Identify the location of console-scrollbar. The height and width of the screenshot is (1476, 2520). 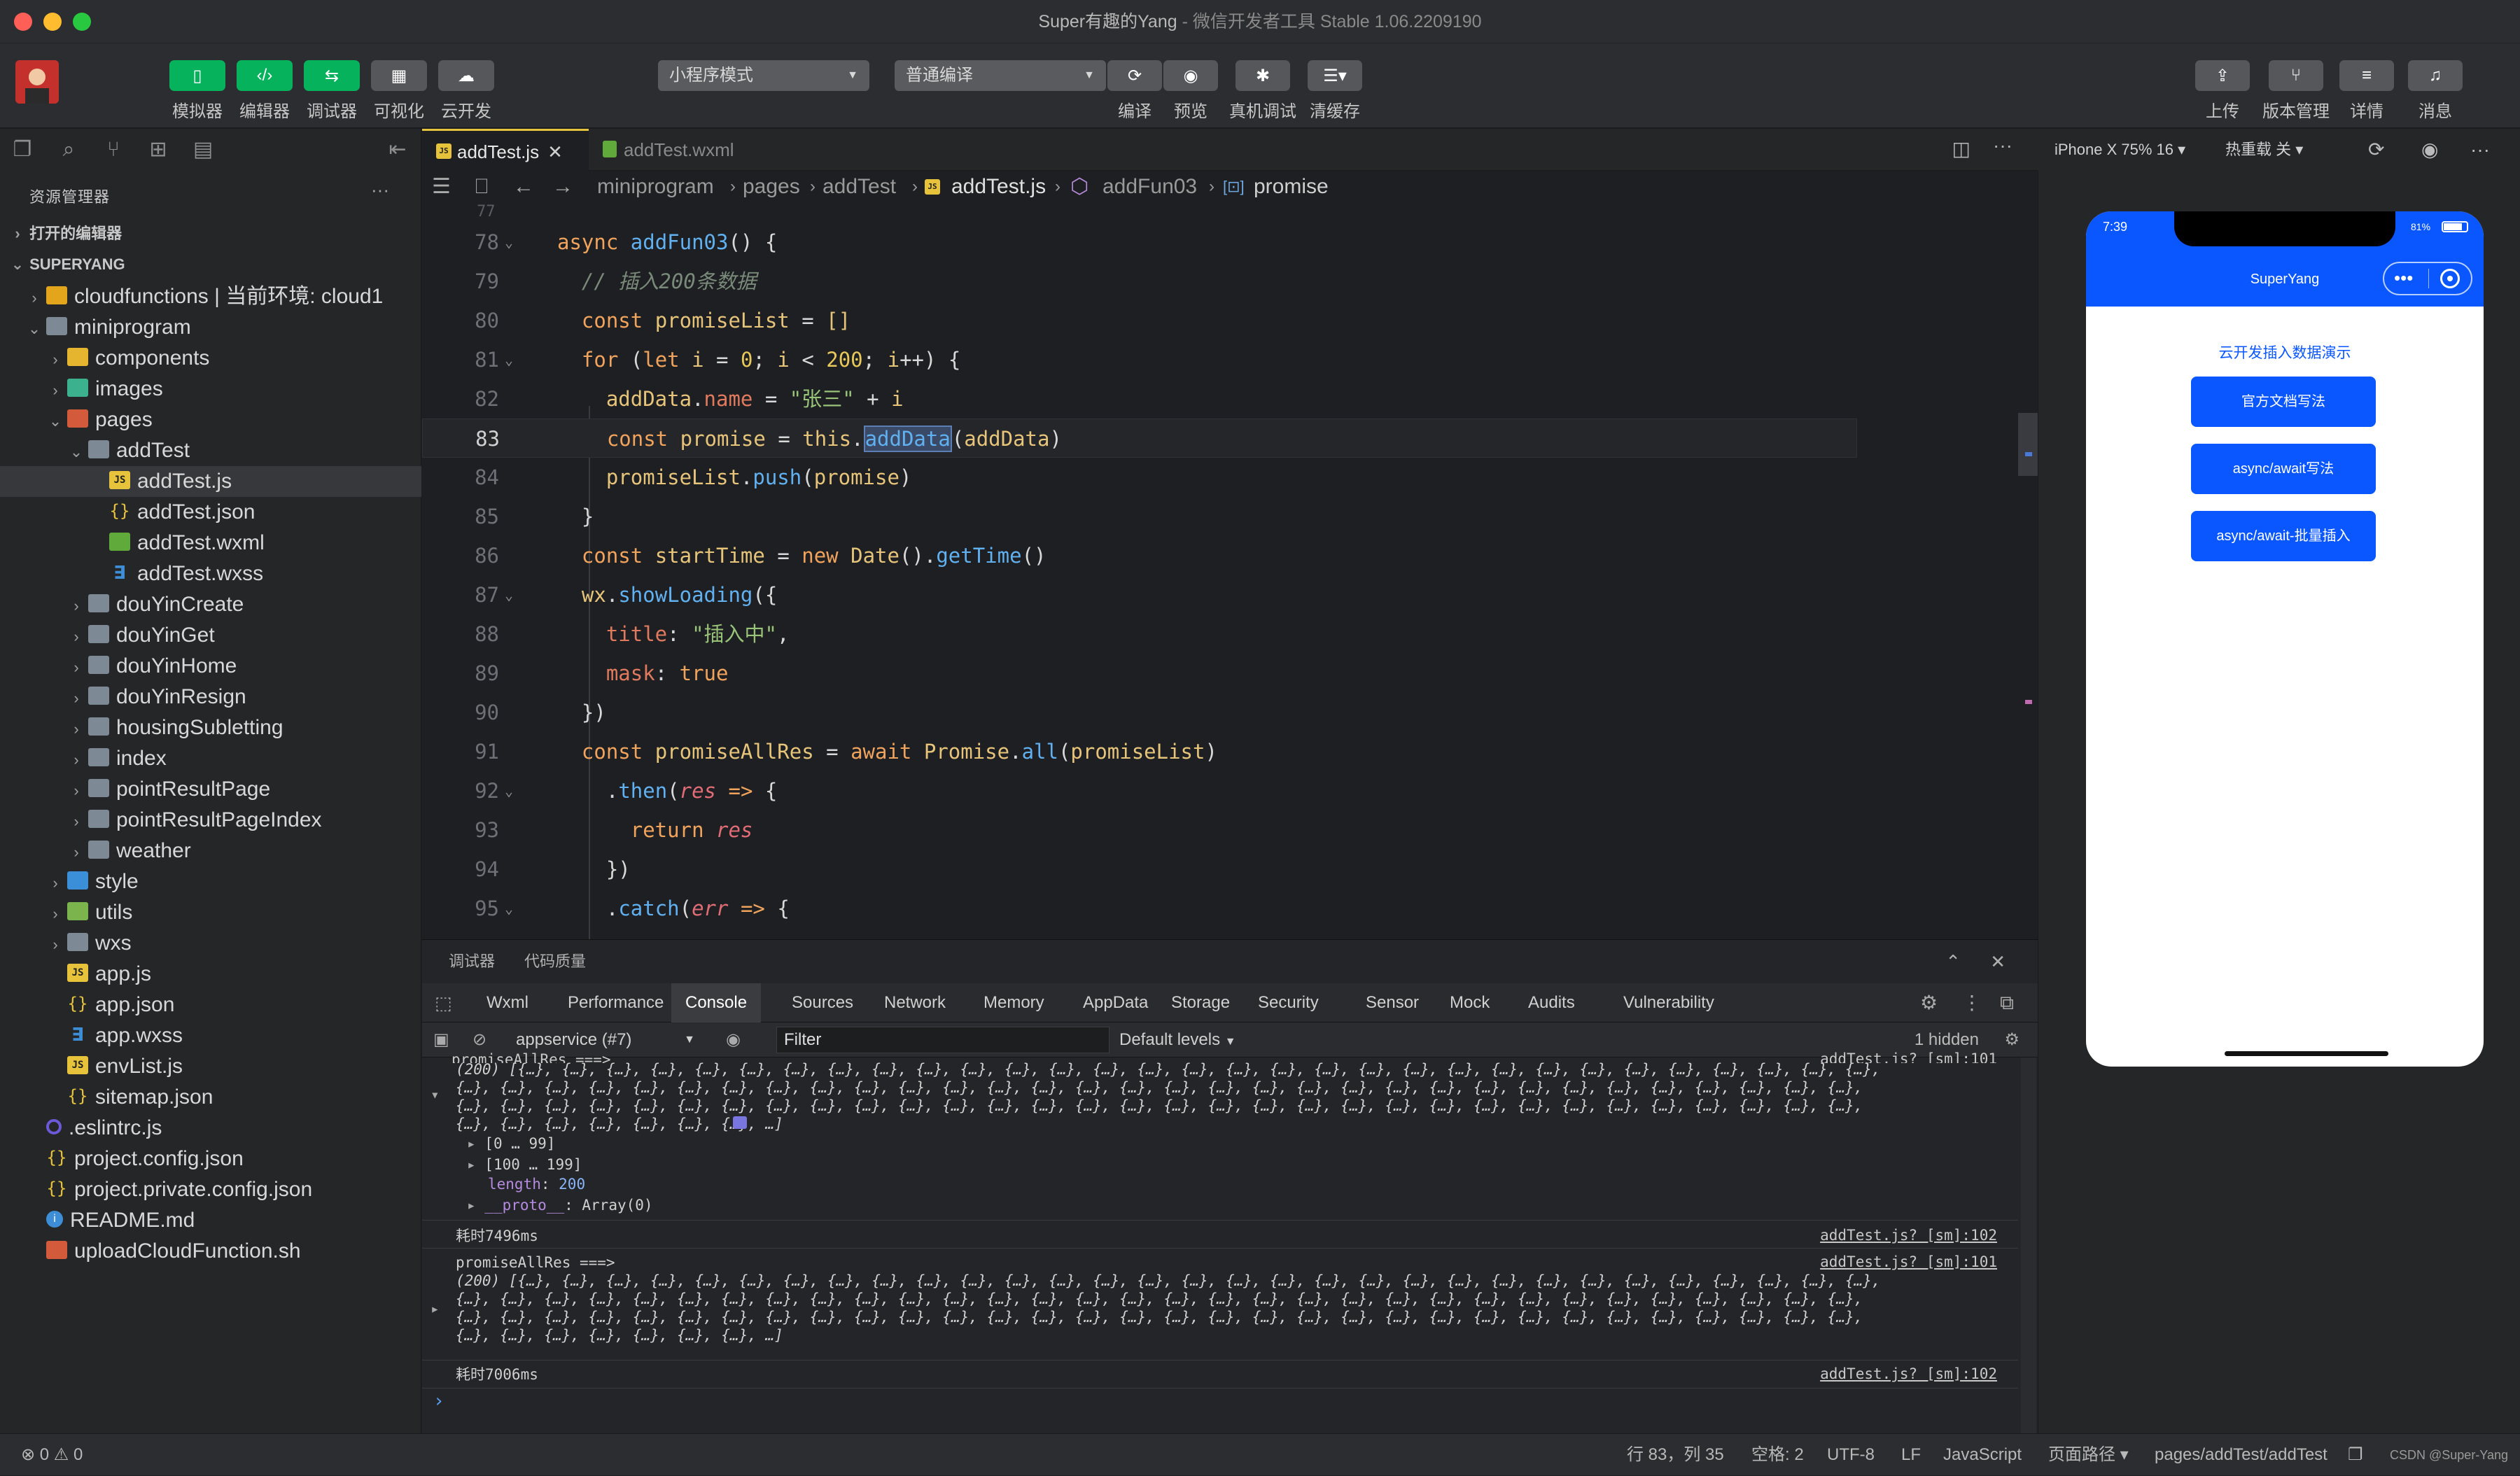
(2028, 1246).